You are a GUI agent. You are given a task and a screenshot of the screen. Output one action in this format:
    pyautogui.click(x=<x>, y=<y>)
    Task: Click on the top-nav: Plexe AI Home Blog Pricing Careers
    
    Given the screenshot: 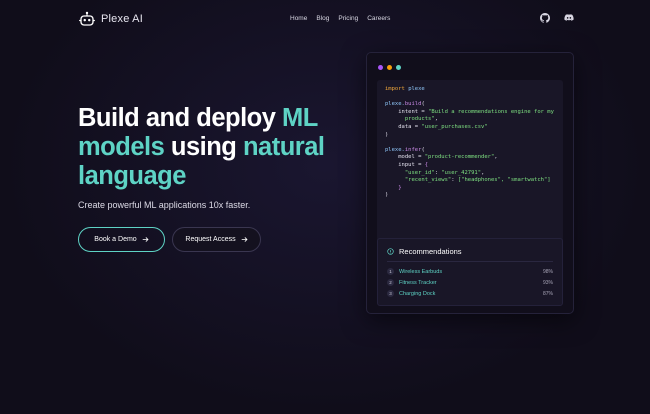 What is the action you would take?
    pyautogui.click(x=325, y=19)
    